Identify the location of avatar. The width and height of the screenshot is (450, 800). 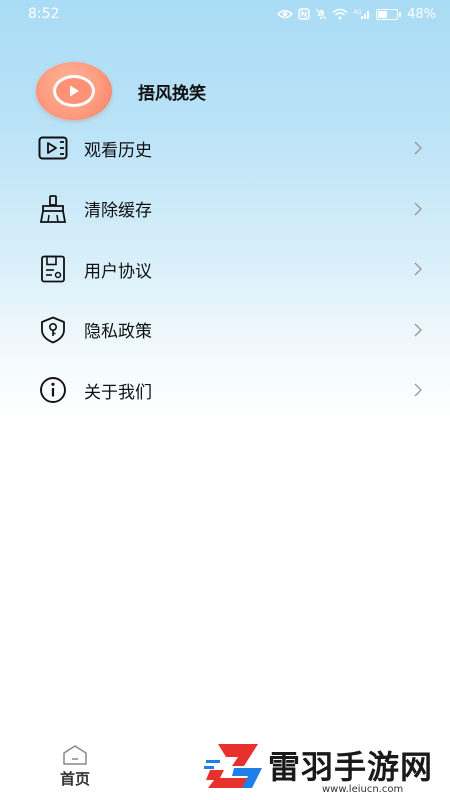
(74, 91).